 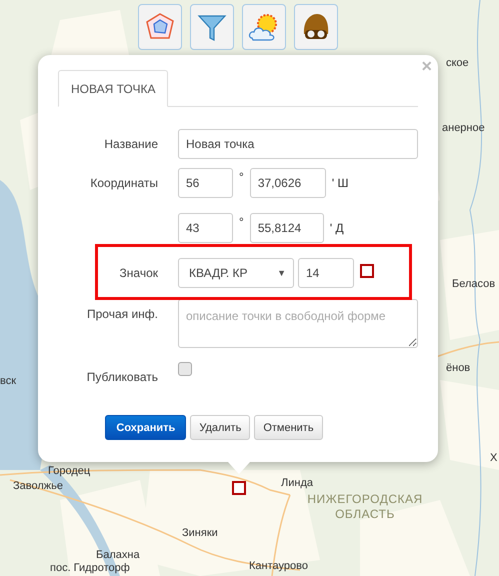 I want to click on toolbar-button, so click(x=316, y=27).